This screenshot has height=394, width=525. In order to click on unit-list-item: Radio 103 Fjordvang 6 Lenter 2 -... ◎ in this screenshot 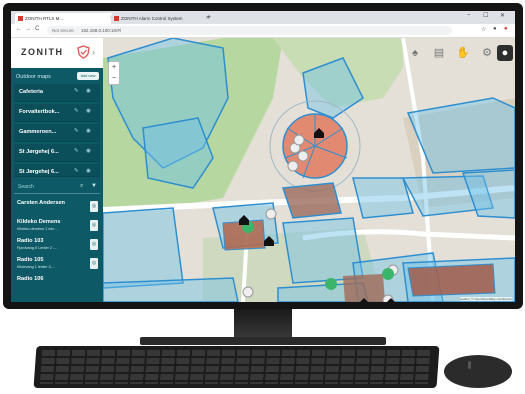, I will do `click(57, 246)`.